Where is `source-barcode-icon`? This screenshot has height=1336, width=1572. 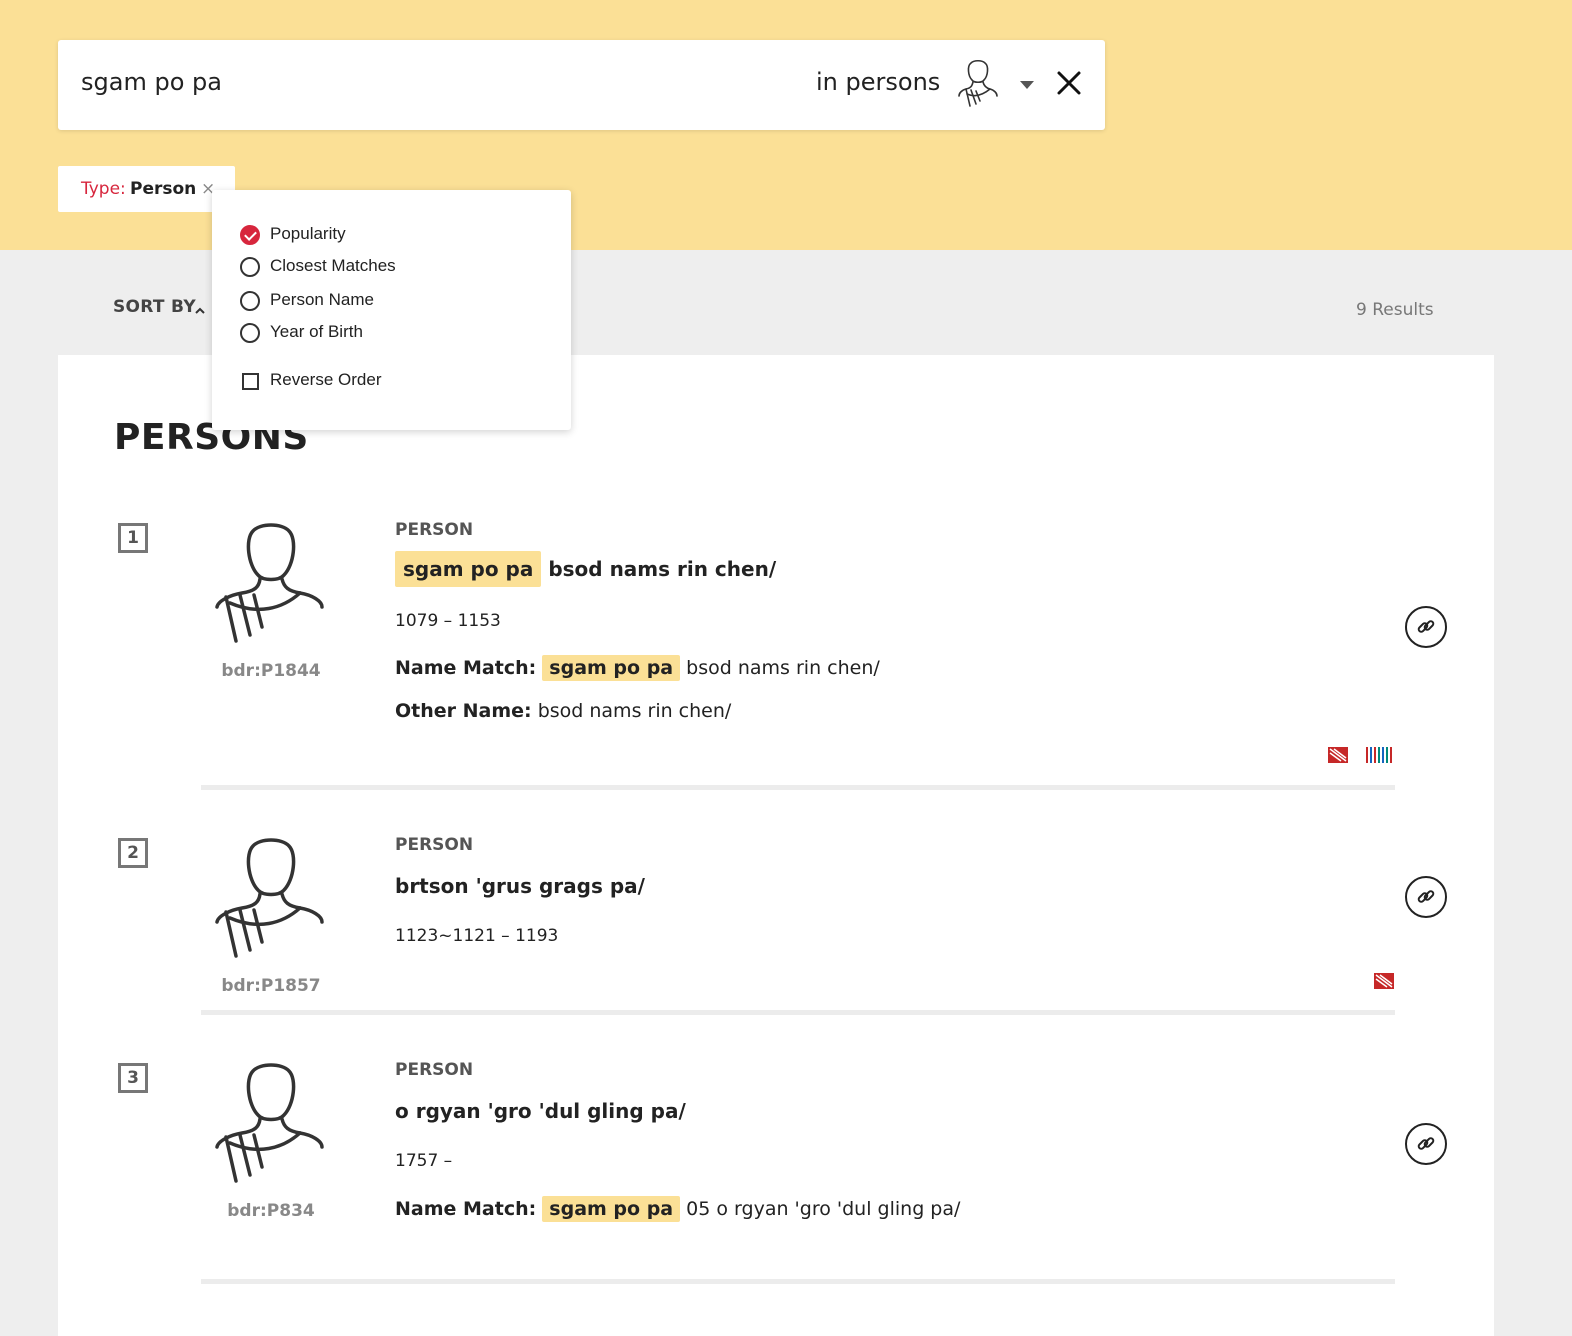
source-barcode-icon is located at coordinates (1379, 755).